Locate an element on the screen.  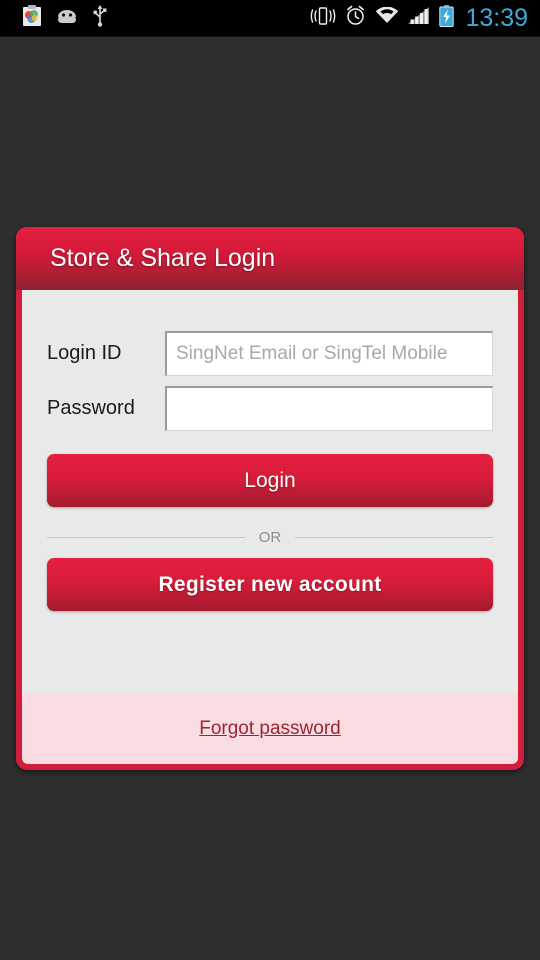
or-divider: OR is located at coordinates (270, 537).